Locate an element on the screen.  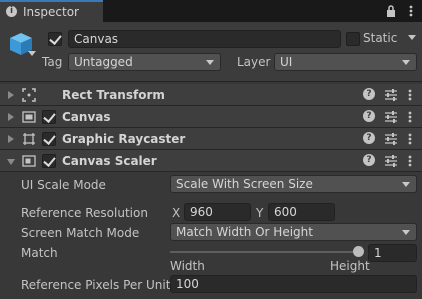
match-value-input: 1 is located at coordinates (392, 253).